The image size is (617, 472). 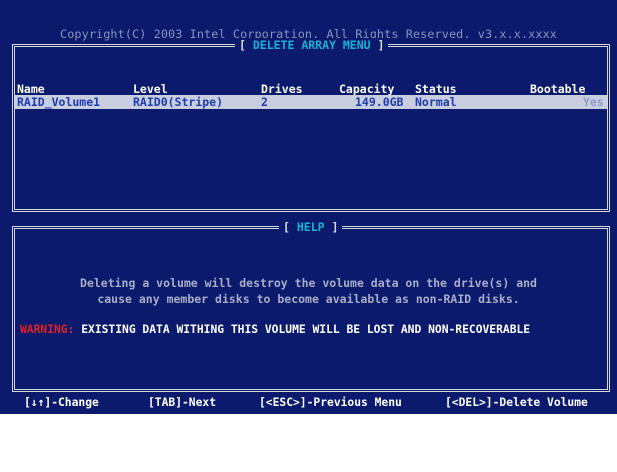 What do you see at coordinates (558, 89) in the screenshot?
I see `header-bootable: Bootable` at bounding box center [558, 89].